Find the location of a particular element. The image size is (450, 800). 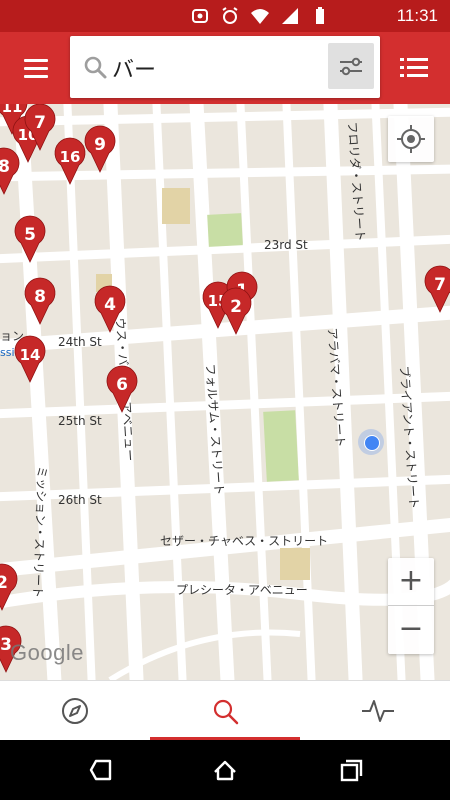

google-attribution: Google is located at coordinates (47, 652).